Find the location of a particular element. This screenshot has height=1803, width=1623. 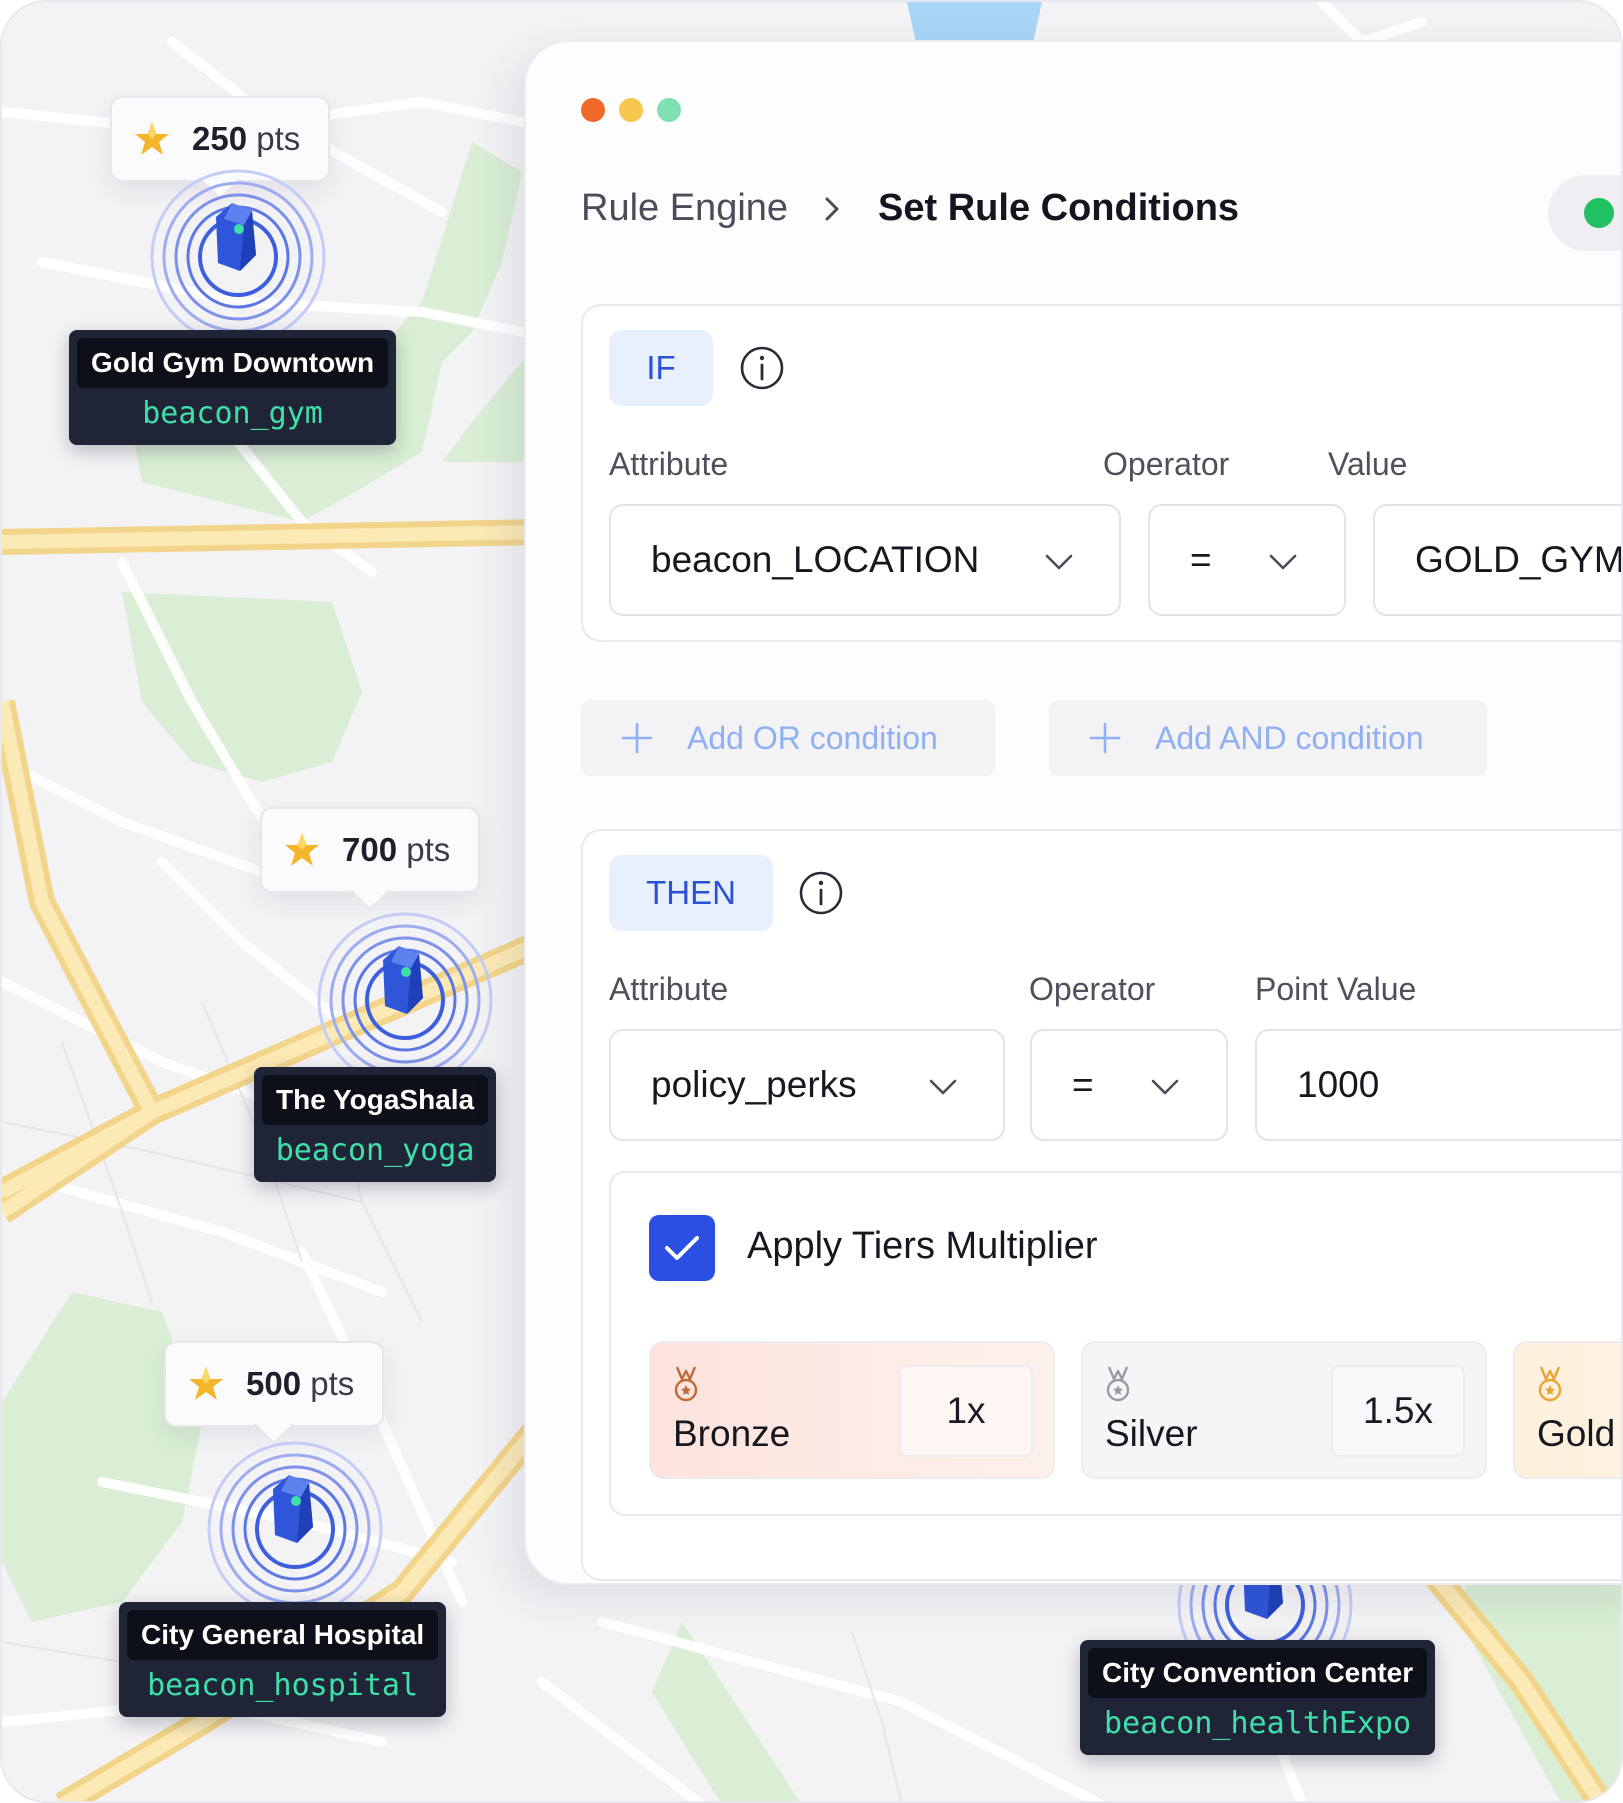

apply-tiers-checkbox is located at coordinates (682, 1248).